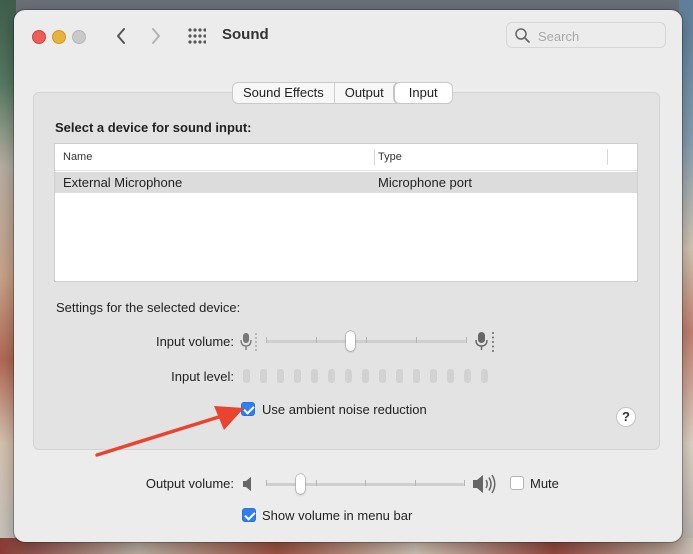 The image size is (693, 554). What do you see at coordinates (77, 157) in the screenshot?
I see `column-header-name: Name` at bounding box center [77, 157].